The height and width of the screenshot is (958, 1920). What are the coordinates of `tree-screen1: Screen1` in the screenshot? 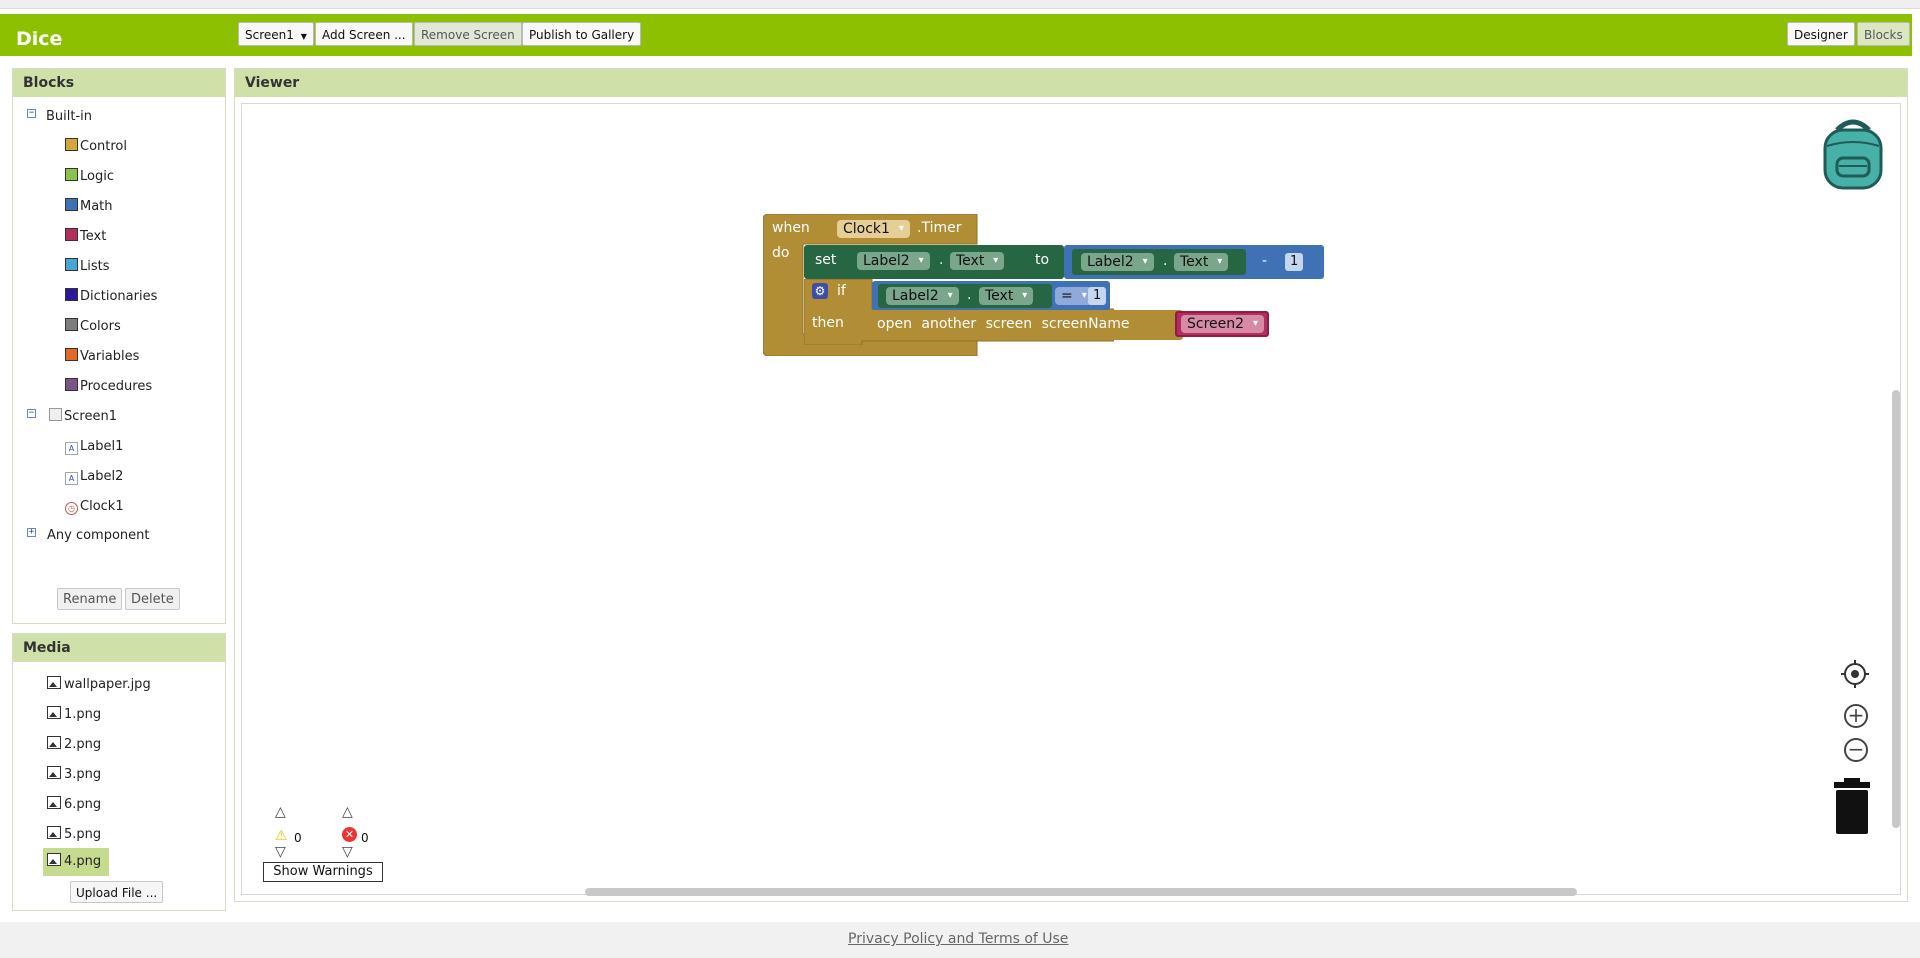 It's located at (83, 417).